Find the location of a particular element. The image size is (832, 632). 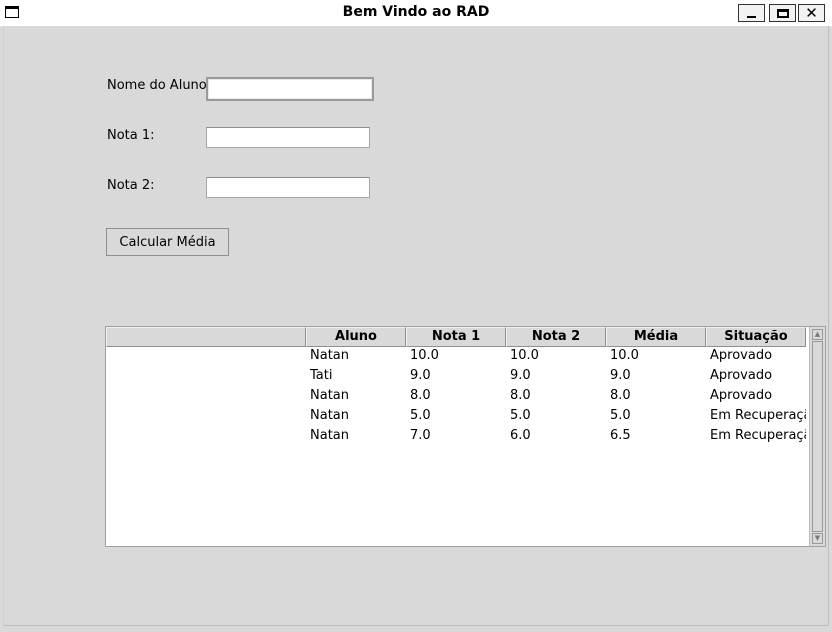

table-row: Natan 7.0 6.0 6.5 Em Recuperação is located at coordinates (457, 437).